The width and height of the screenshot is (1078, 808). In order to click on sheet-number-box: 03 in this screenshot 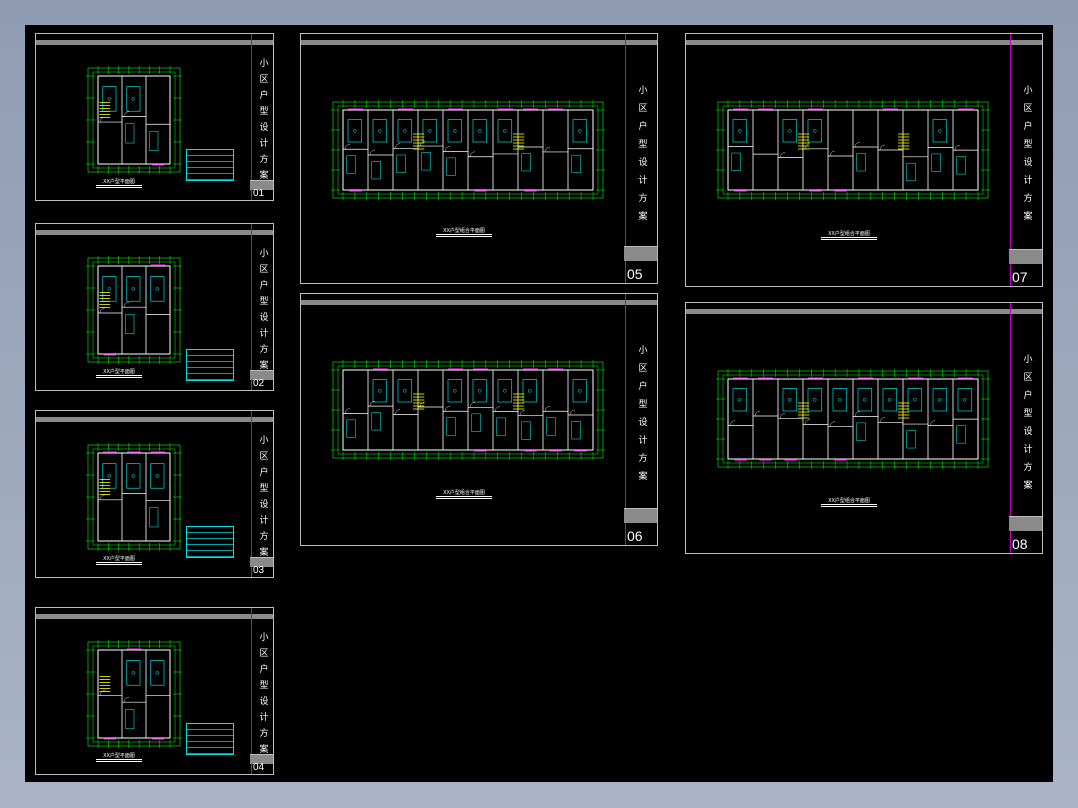, I will do `click(261, 567)`.